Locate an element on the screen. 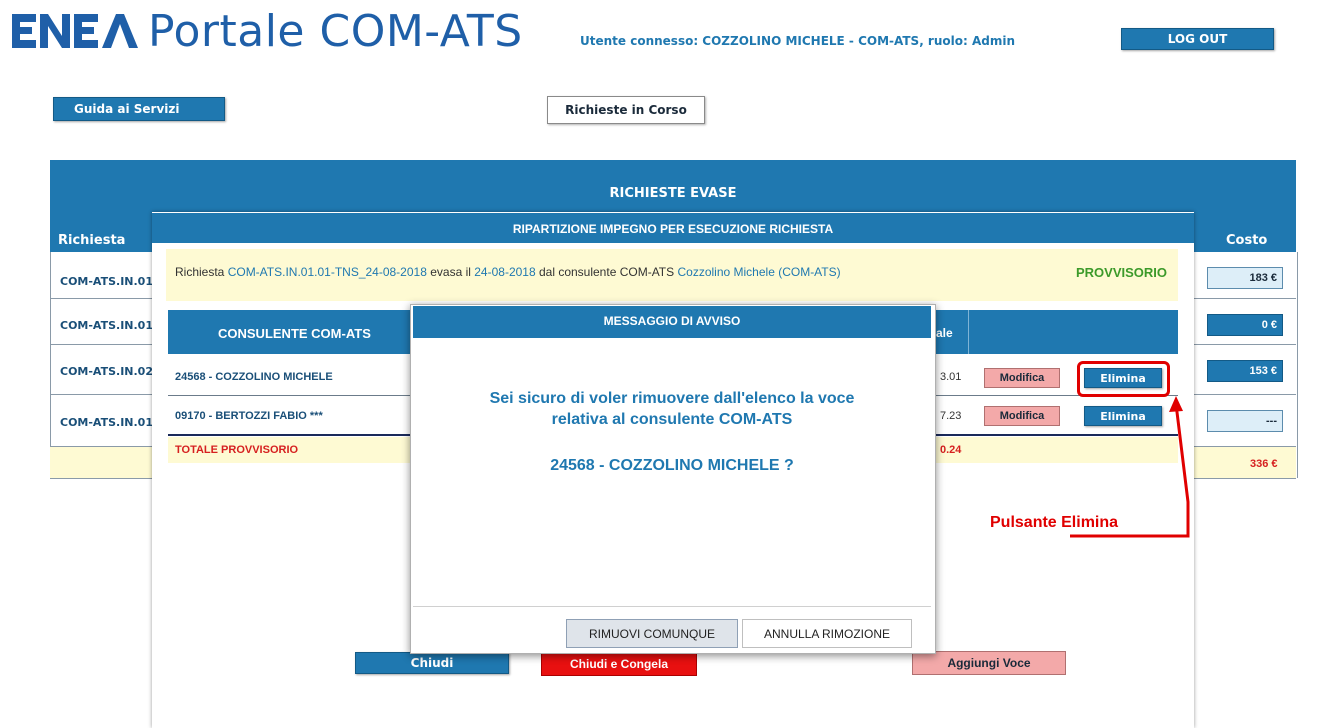  panel-row-consultant: 09170 - BERTOZZI FABIO *** is located at coordinates (249, 416).